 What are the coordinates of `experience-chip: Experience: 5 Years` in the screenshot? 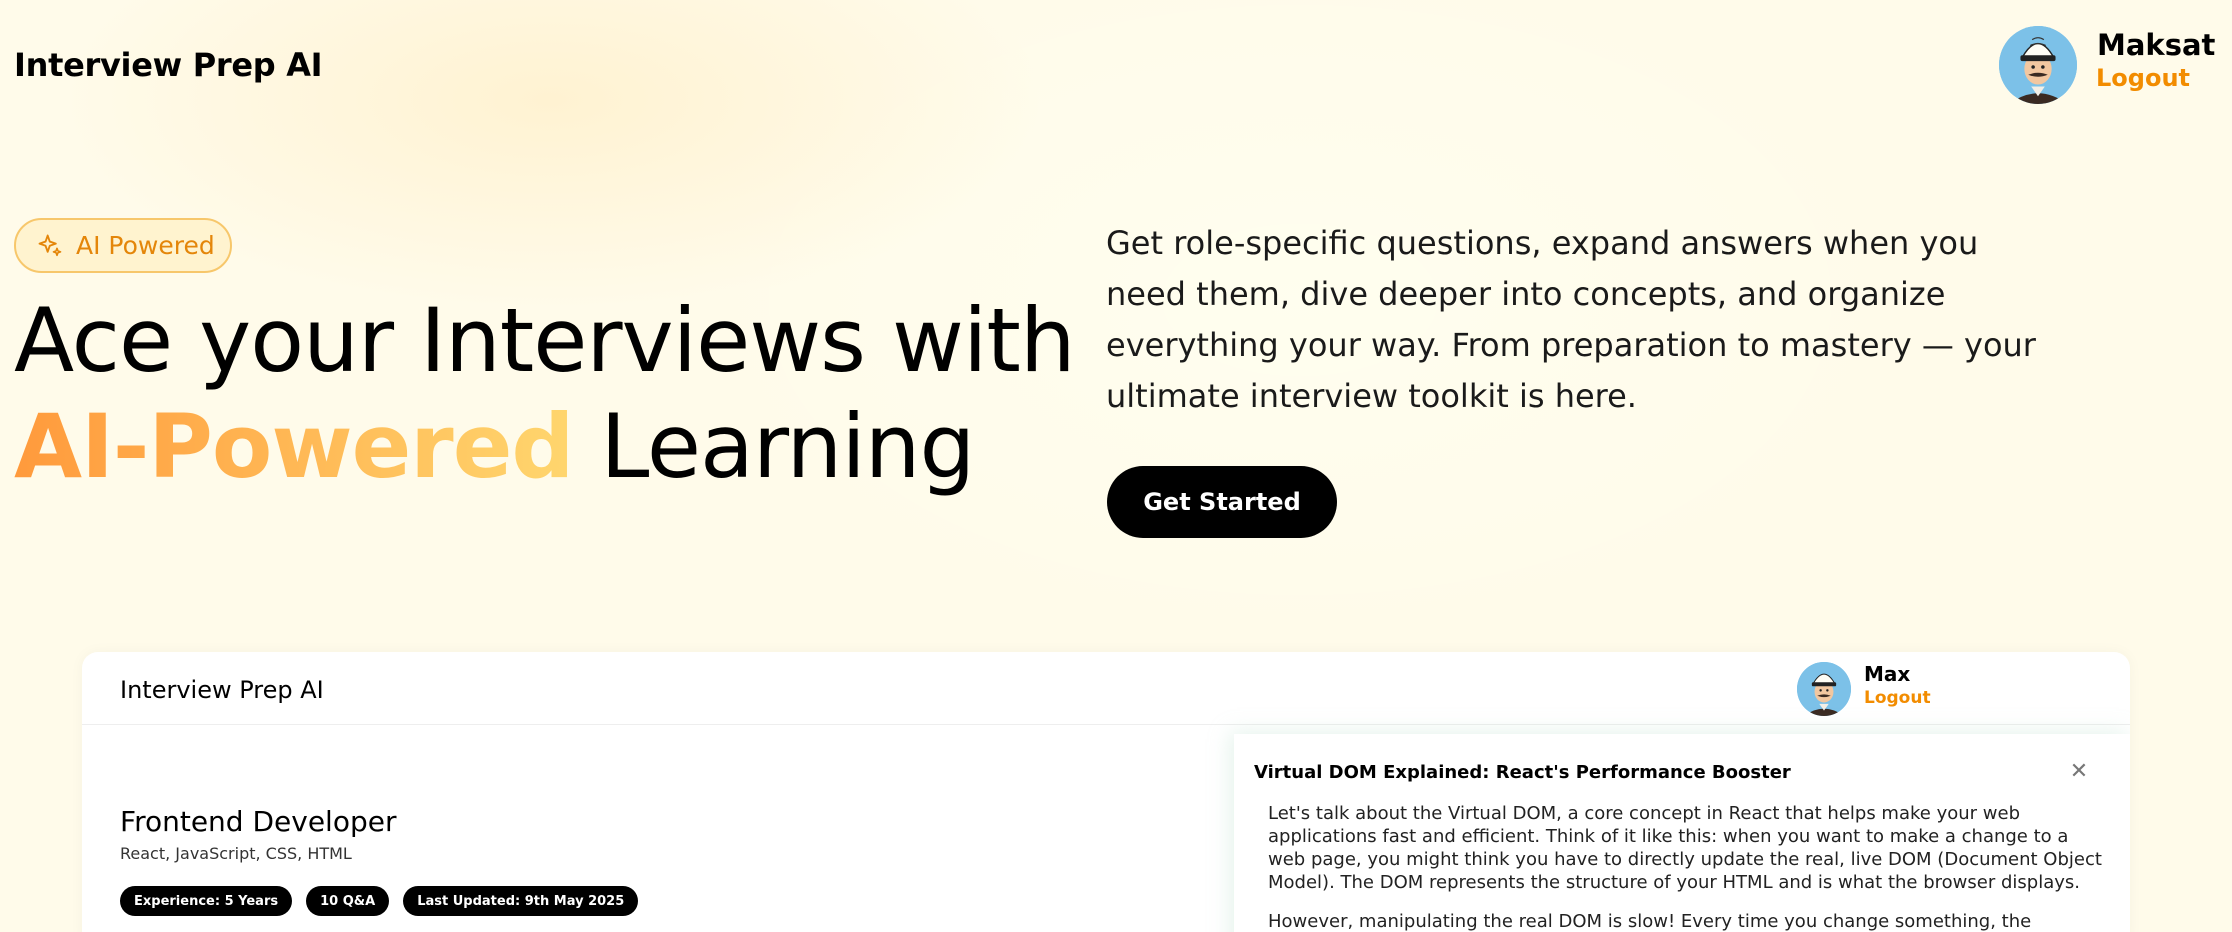 It's located at (206, 901).